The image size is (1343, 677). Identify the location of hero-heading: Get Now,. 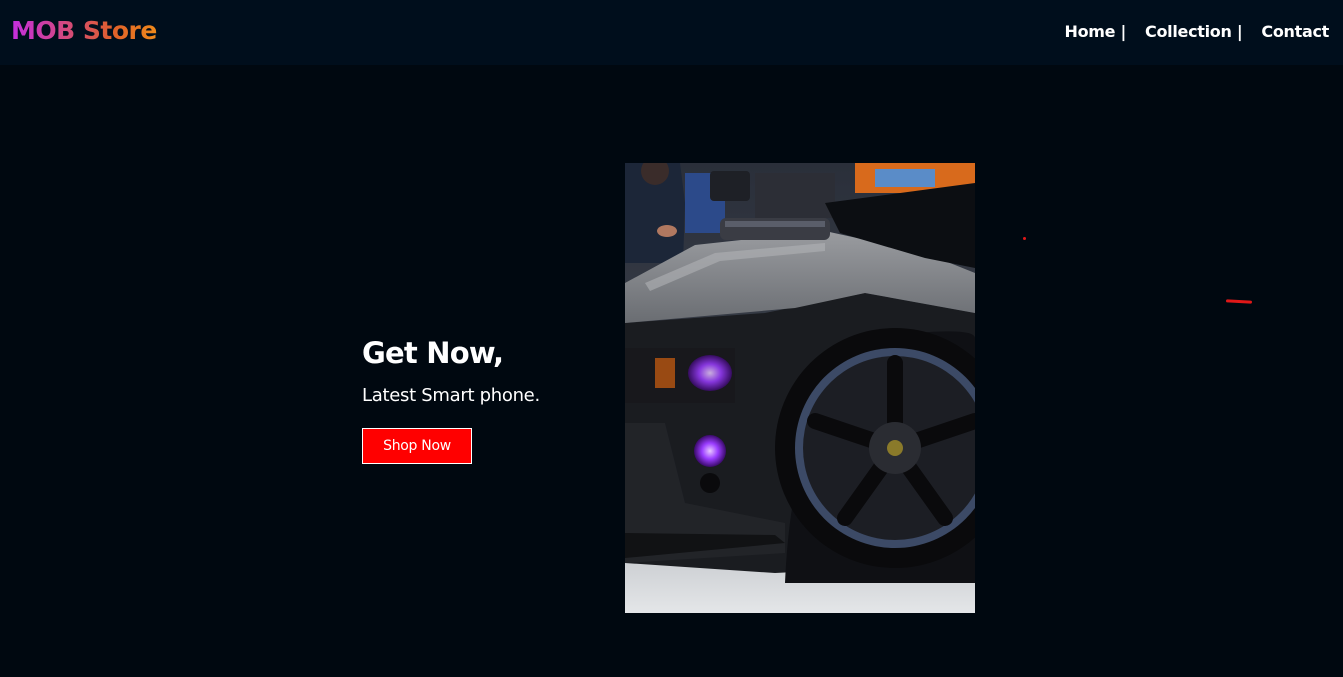
(433, 353).